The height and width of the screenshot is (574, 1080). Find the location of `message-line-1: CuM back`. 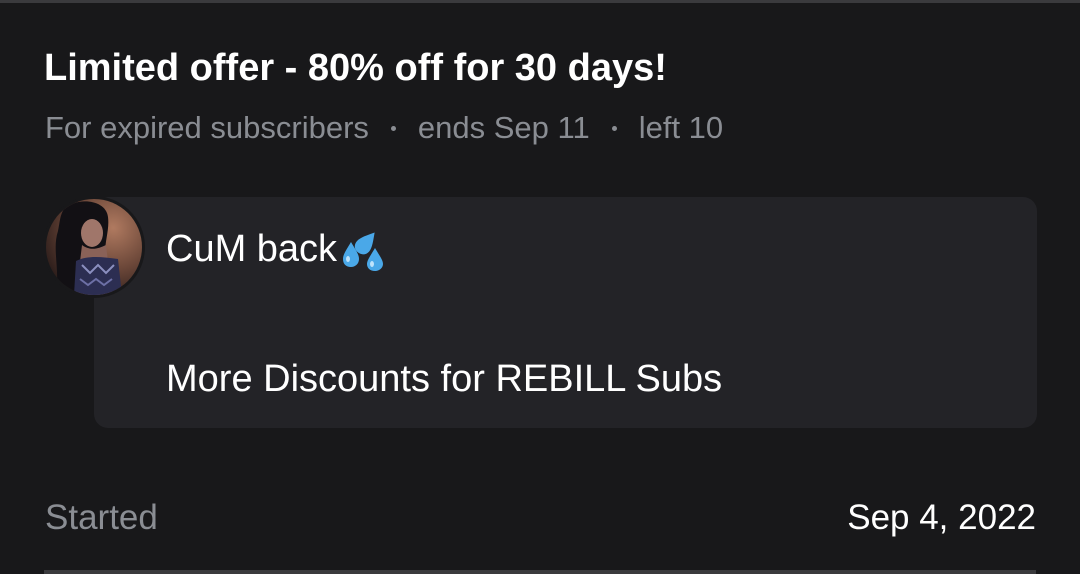

message-line-1: CuM back is located at coordinates (276, 249).